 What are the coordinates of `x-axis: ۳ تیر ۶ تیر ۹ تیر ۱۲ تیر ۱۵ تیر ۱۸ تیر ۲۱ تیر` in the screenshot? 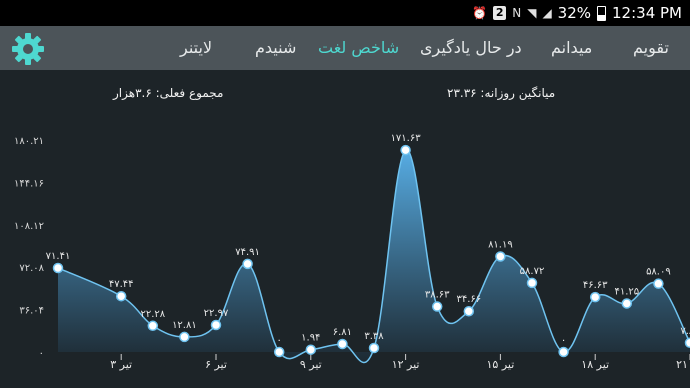 It's located at (400, 362).